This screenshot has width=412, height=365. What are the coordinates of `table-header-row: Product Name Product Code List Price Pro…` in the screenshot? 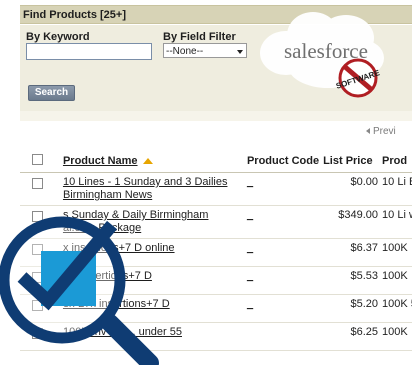 It's located at (216, 161).